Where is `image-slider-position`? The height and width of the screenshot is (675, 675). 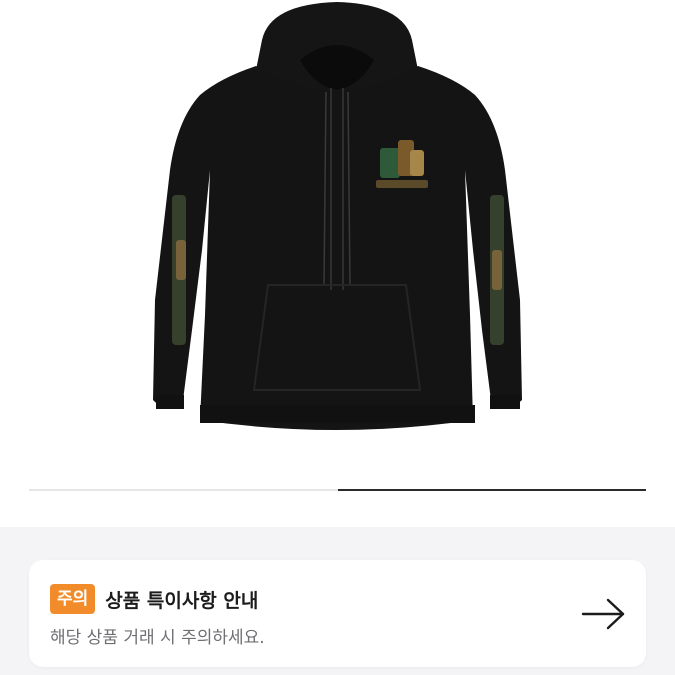 image-slider-position is located at coordinates (491, 490).